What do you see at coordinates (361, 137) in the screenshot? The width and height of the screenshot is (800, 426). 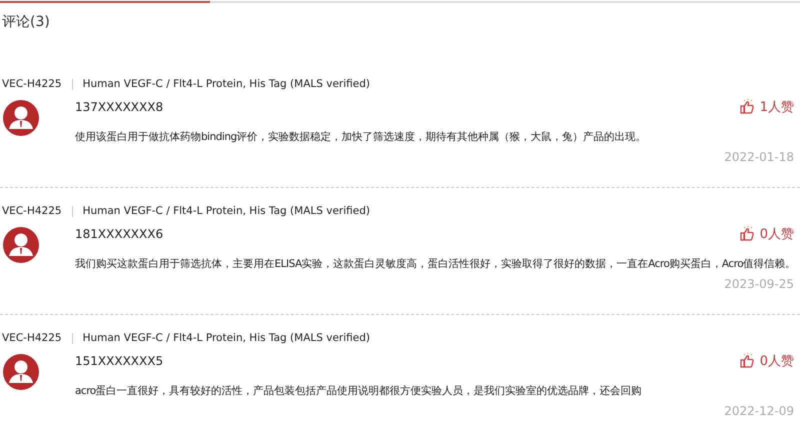 I see `comment-text: 使用该蛋白用于做抗体药物binding评价，实验数据稳定，加快了筛选速度，期待有其他种属（猴，大鼠，兔）产品的出现。` at bounding box center [361, 137].